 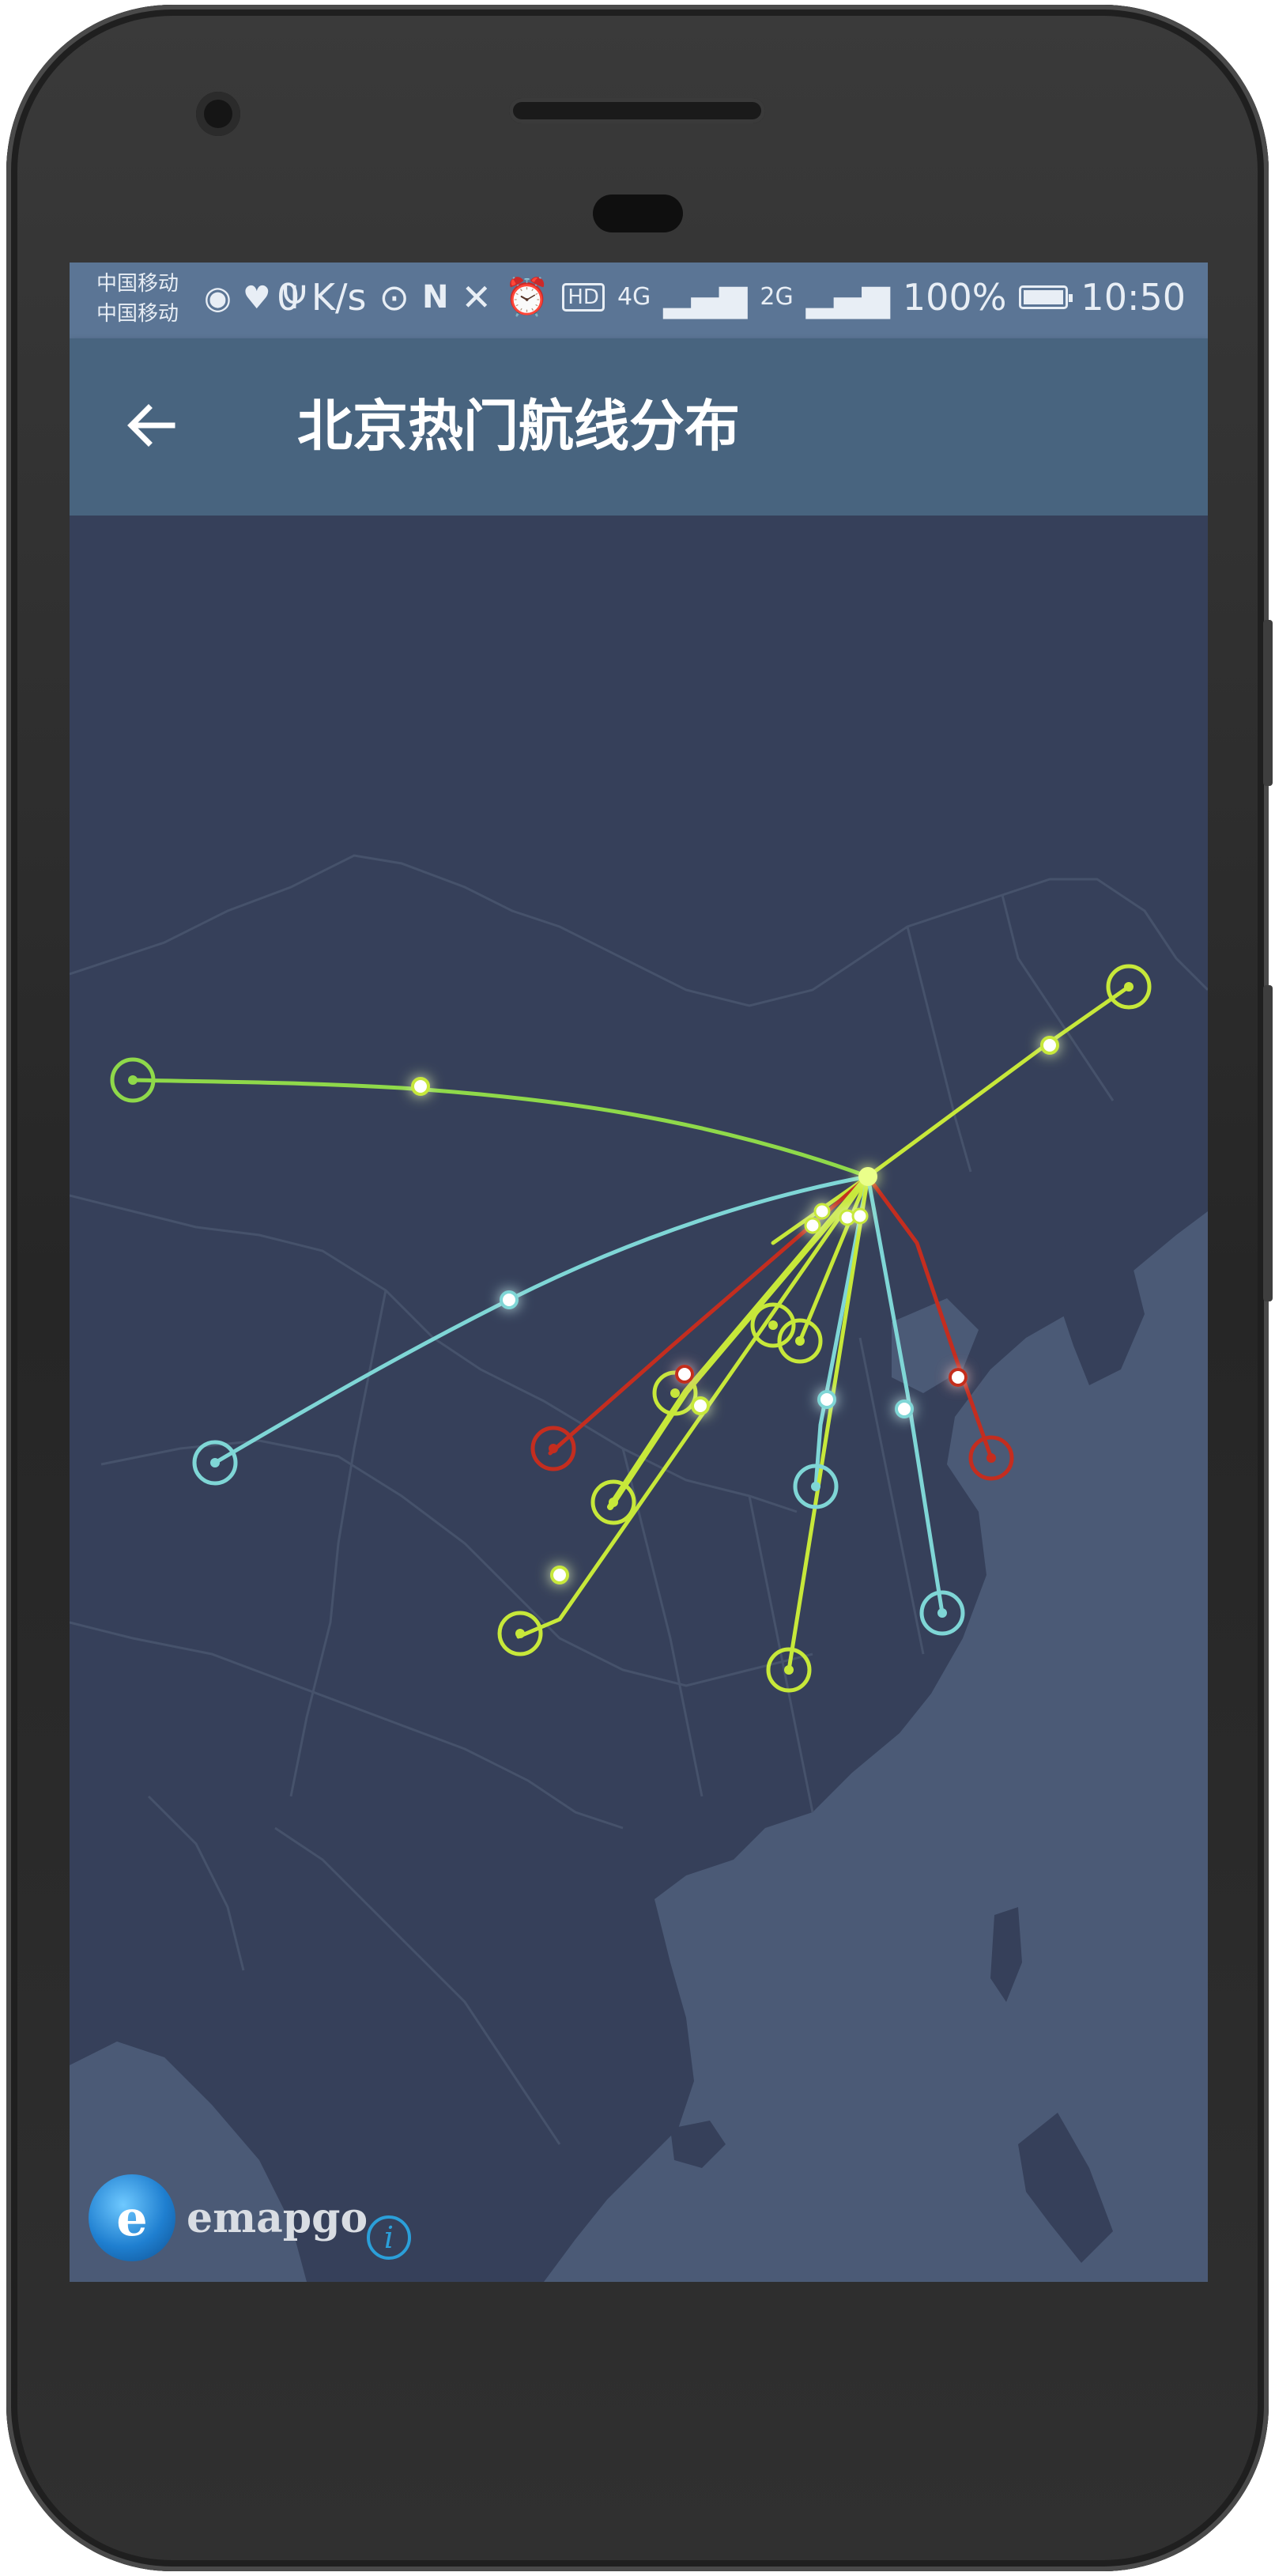 I want to click on alarm-icon: ⏰, so click(x=527, y=296).